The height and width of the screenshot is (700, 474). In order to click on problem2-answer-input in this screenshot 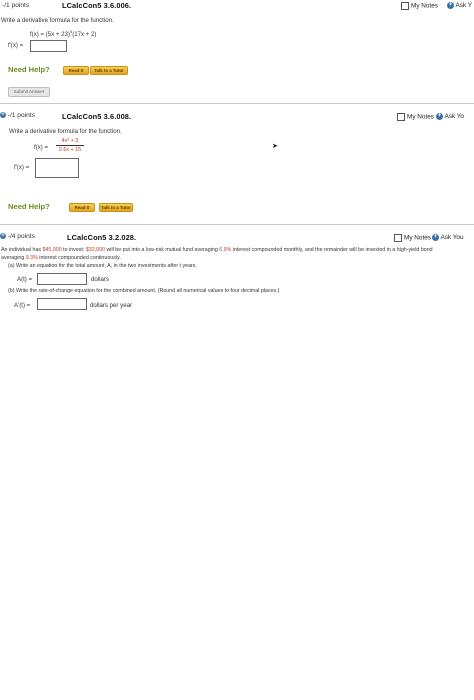, I will do `click(57, 168)`.